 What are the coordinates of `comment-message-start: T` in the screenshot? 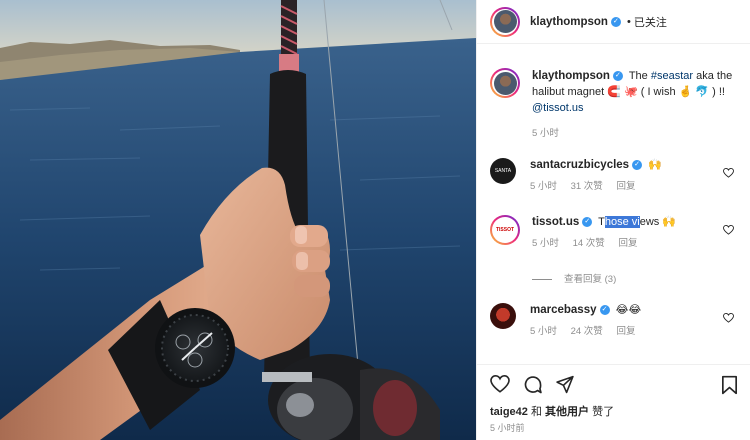 It's located at (601, 222).